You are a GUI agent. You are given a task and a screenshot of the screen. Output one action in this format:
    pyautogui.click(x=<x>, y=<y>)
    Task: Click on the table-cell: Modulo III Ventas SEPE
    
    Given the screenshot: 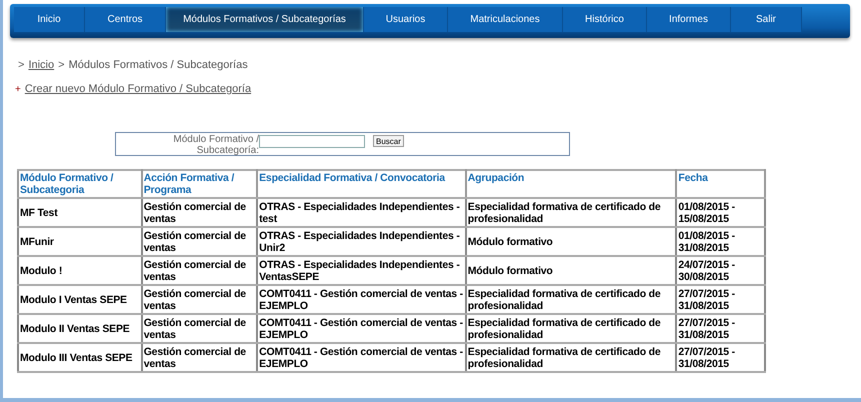 What is the action you would take?
    pyautogui.click(x=80, y=357)
    